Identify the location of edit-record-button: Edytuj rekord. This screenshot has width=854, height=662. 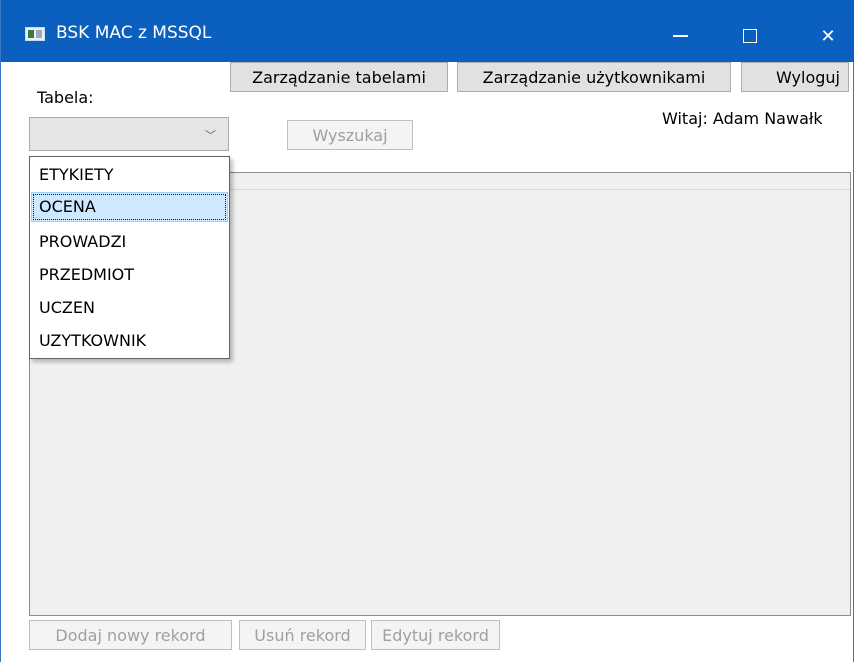
(435, 635).